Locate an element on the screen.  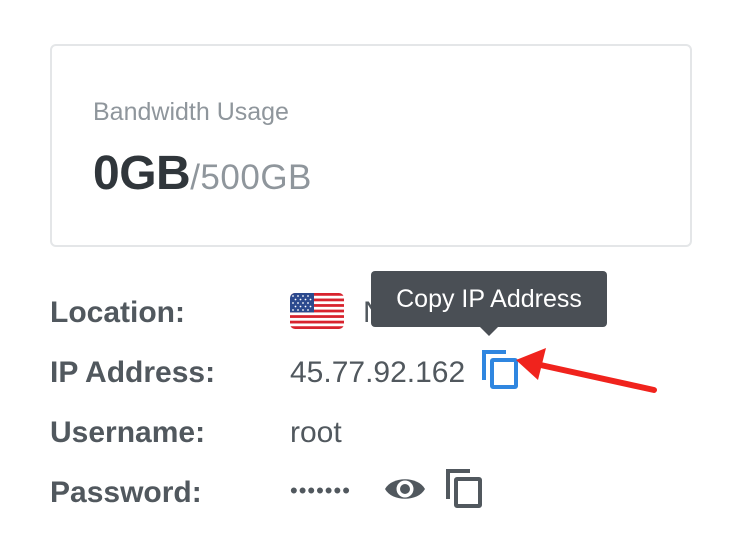
bandwidth-used: 0GB is located at coordinates (142, 173).